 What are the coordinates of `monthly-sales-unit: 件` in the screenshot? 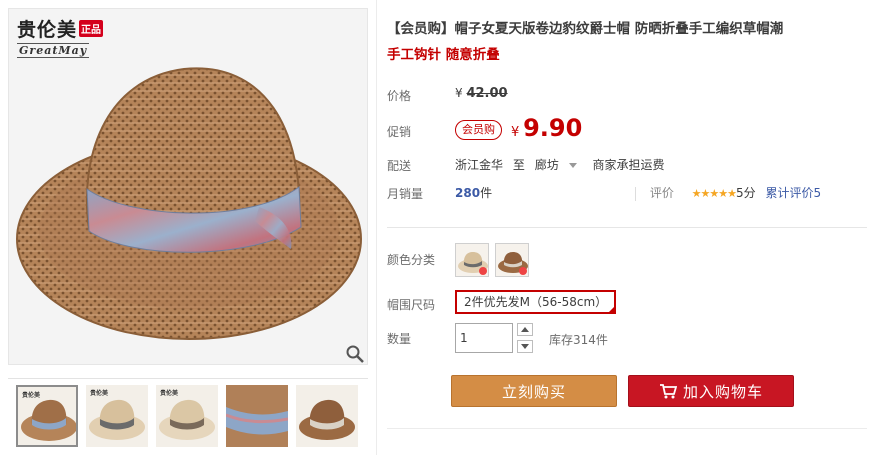 It's located at (486, 193).